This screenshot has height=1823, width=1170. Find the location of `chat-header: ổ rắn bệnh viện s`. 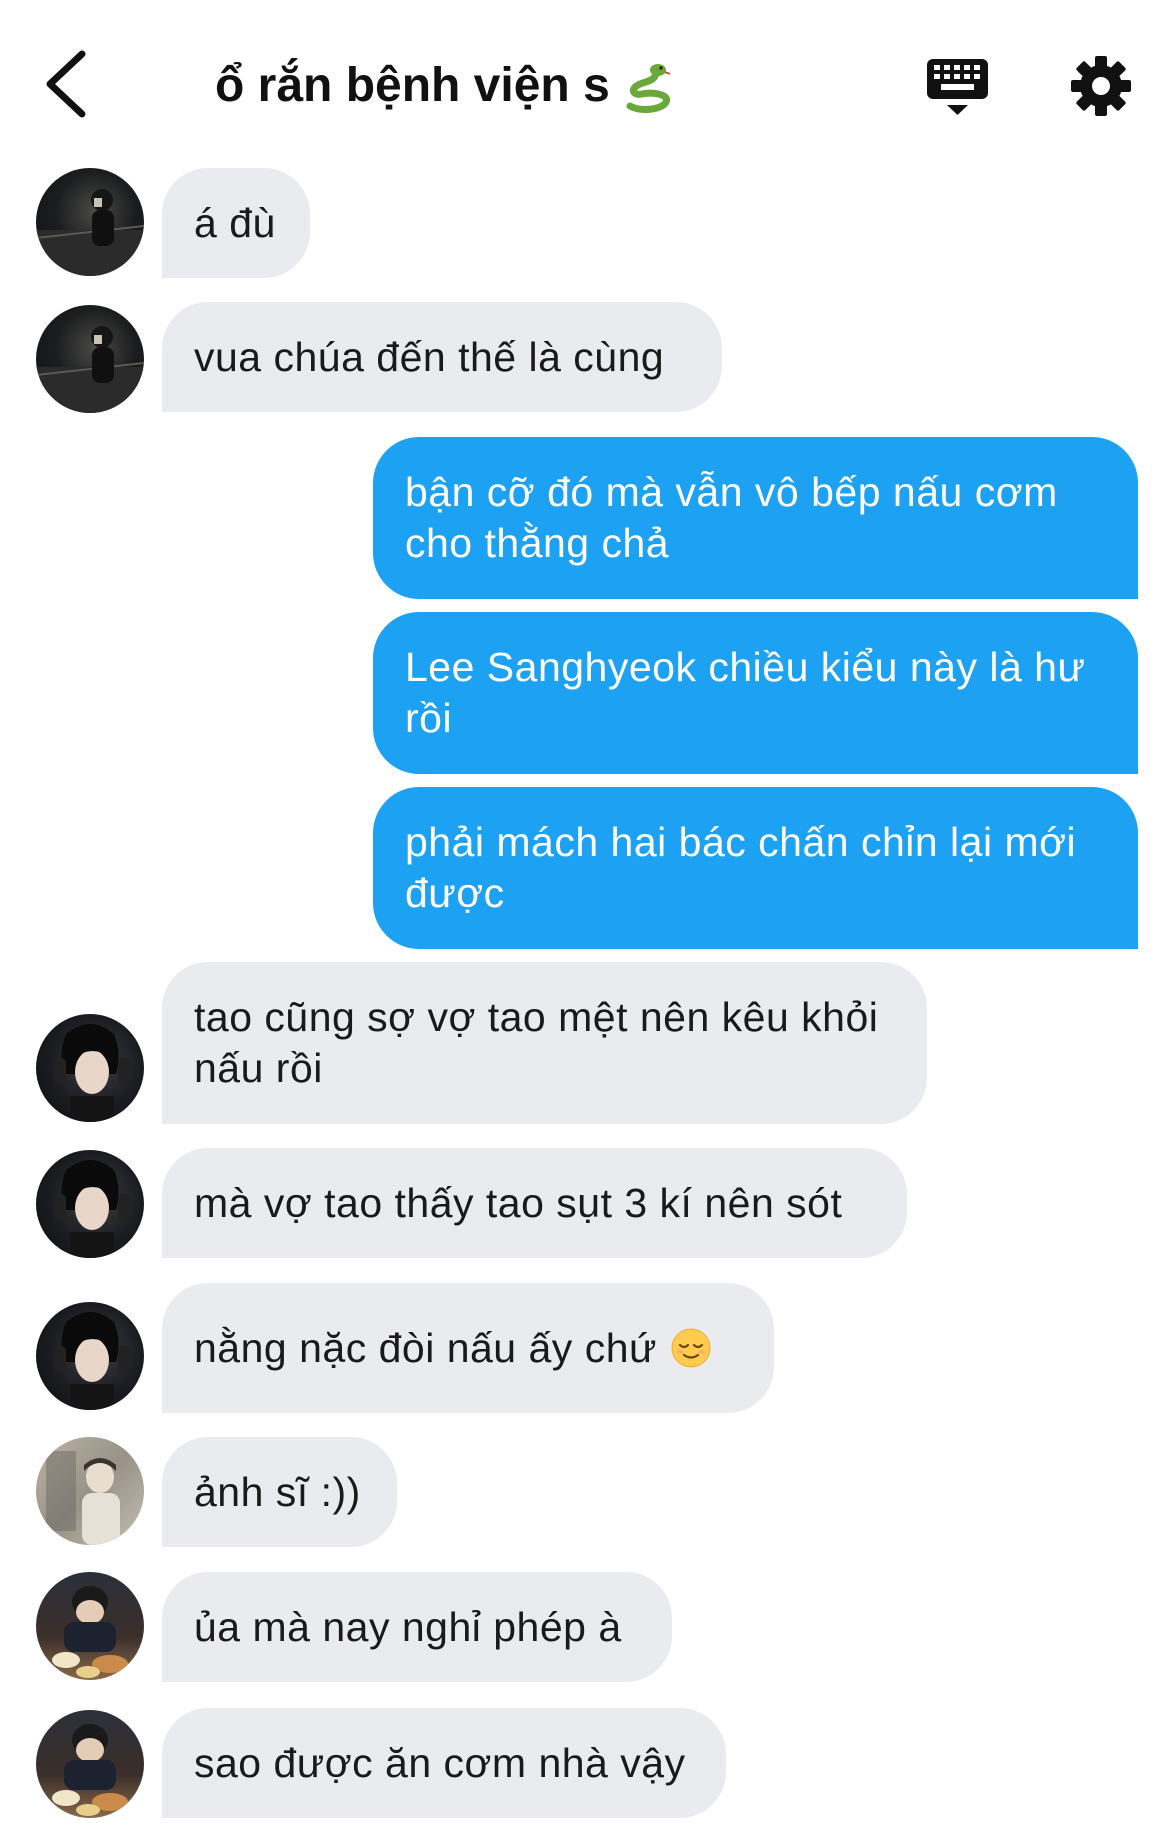

chat-header: ổ rắn bệnh viện s is located at coordinates (585, 75).